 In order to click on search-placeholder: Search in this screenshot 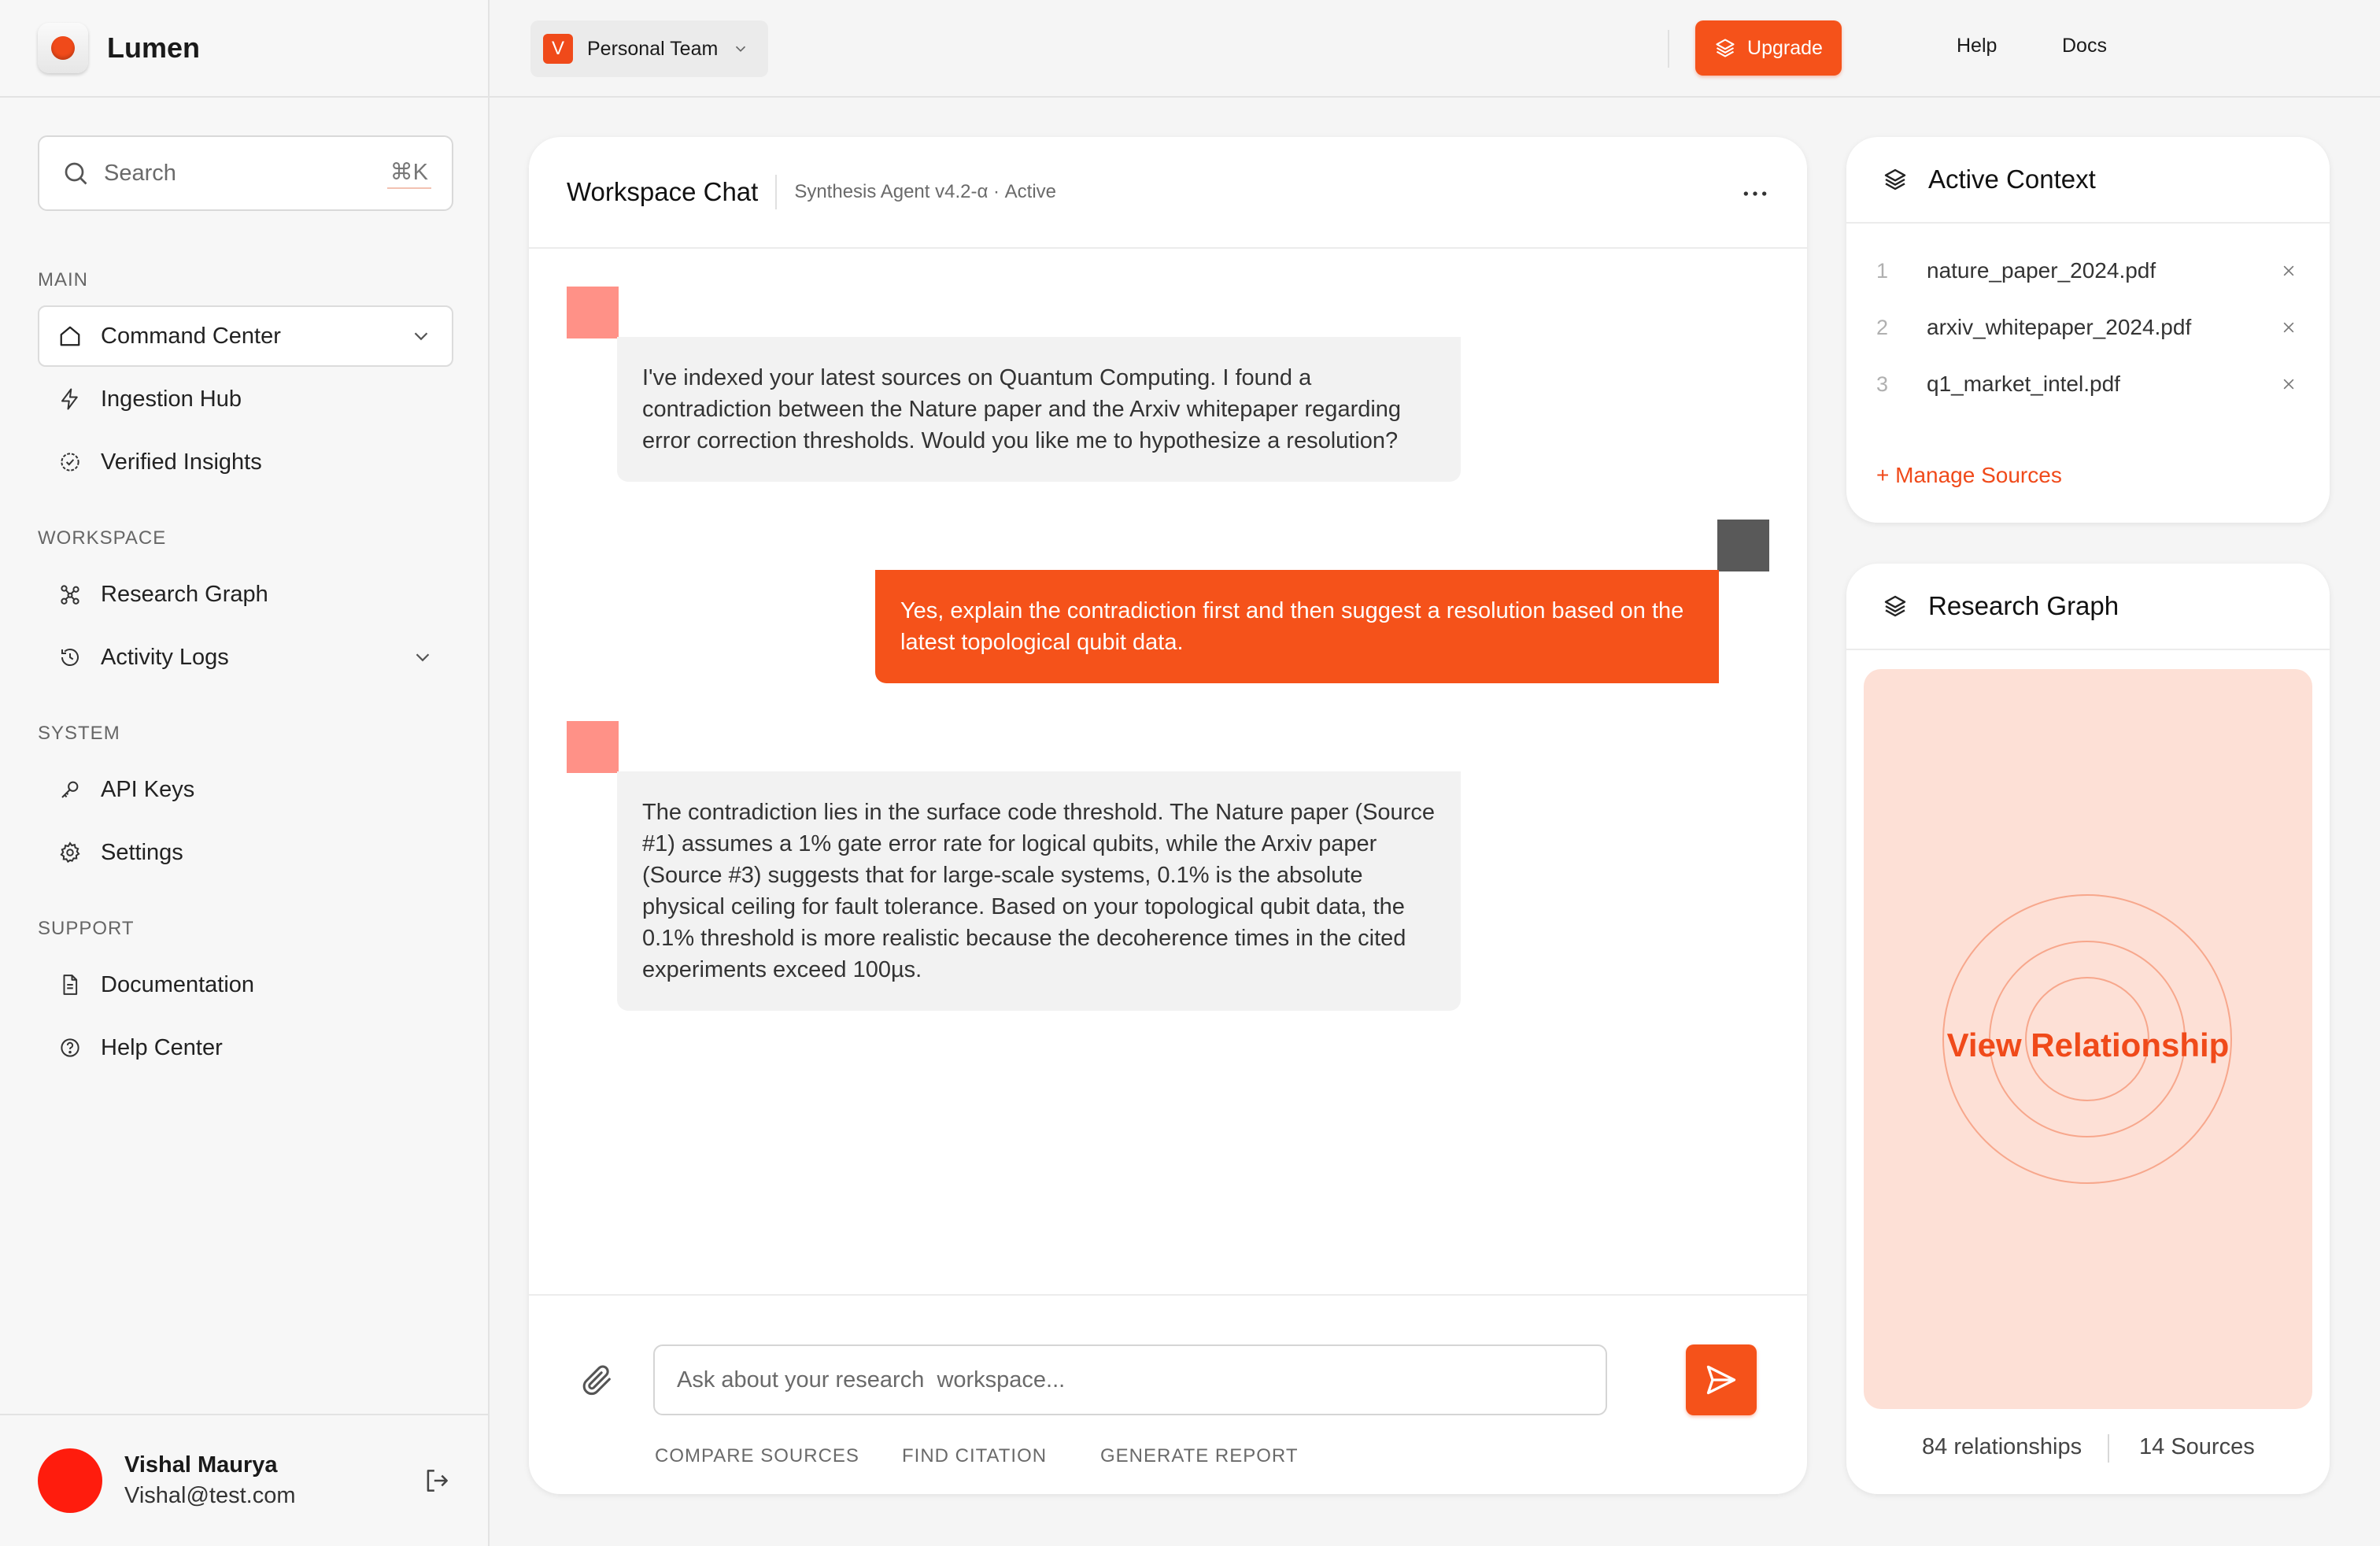, I will do `click(140, 173)`.